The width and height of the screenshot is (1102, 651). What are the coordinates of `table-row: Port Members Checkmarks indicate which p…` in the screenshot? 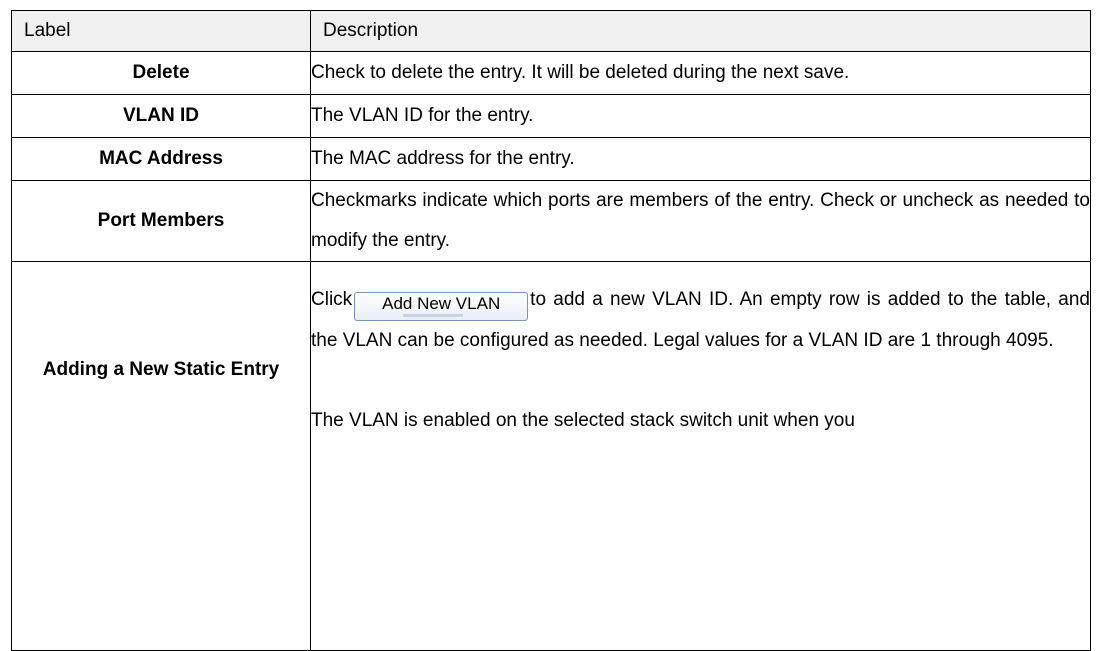 It's located at (551, 221).